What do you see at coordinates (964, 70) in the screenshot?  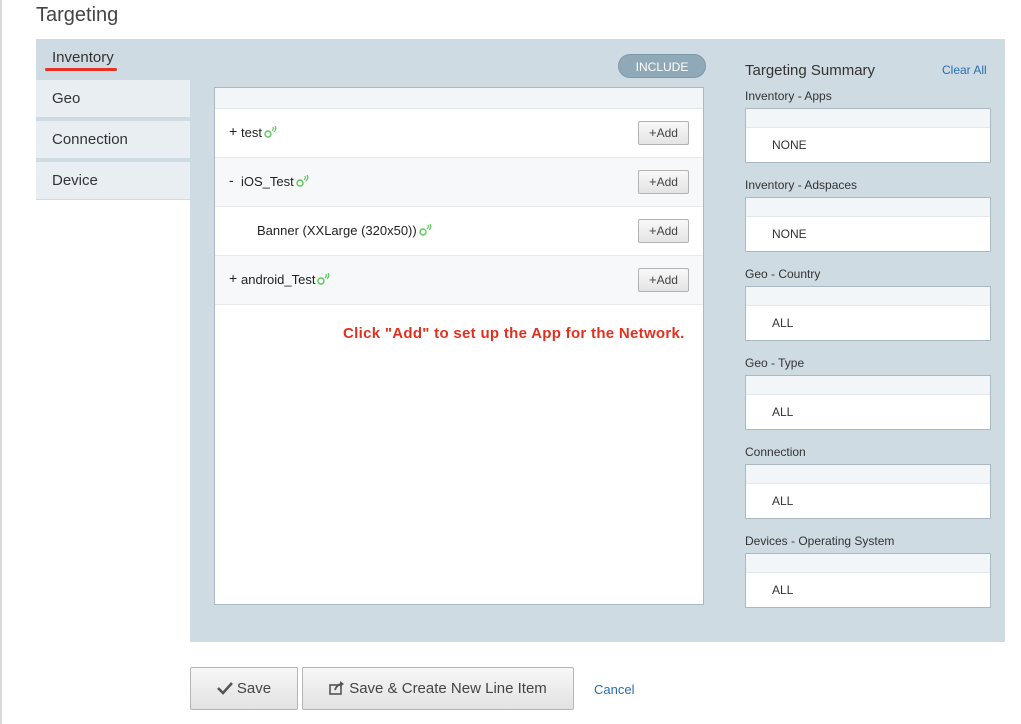 I see `clear-all-link: Clear All` at bounding box center [964, 70].